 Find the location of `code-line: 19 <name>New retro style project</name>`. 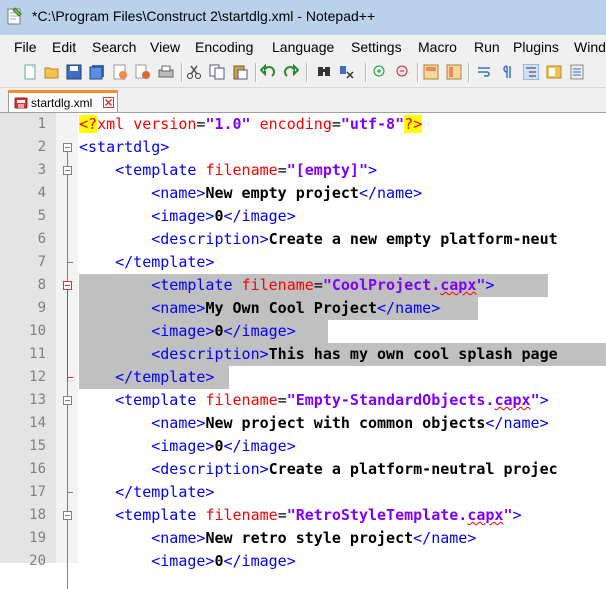

code-line: 19 <name>New retro style project</name> is located at coordinates (303, 538).